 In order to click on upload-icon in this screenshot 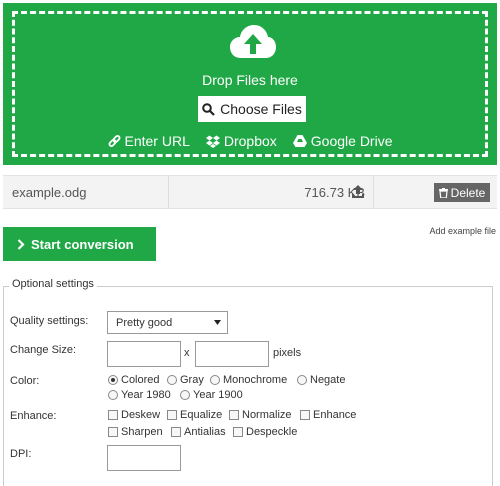, I will do `click(358, 191)`.